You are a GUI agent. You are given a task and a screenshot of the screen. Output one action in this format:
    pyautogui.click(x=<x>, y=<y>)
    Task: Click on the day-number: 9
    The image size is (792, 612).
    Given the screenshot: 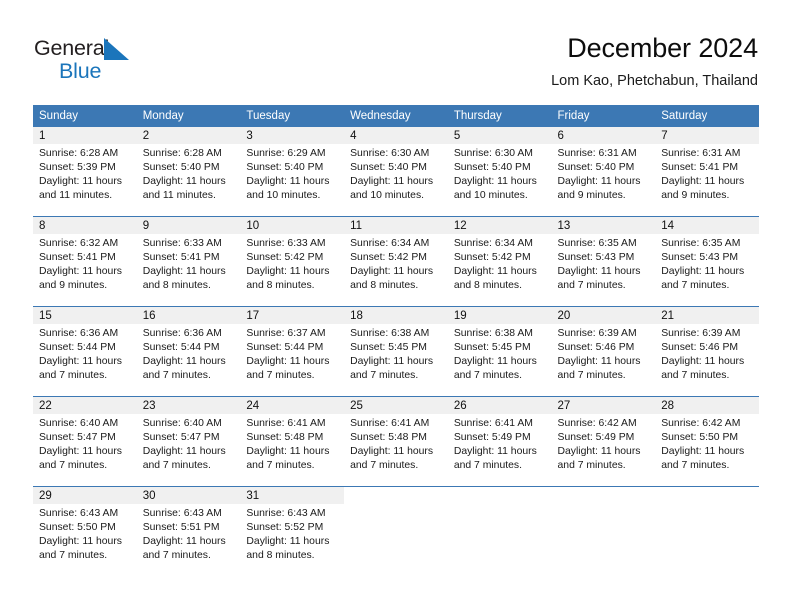 What is the action you would take?
    pyautogui.click(x=188, y=225)
    